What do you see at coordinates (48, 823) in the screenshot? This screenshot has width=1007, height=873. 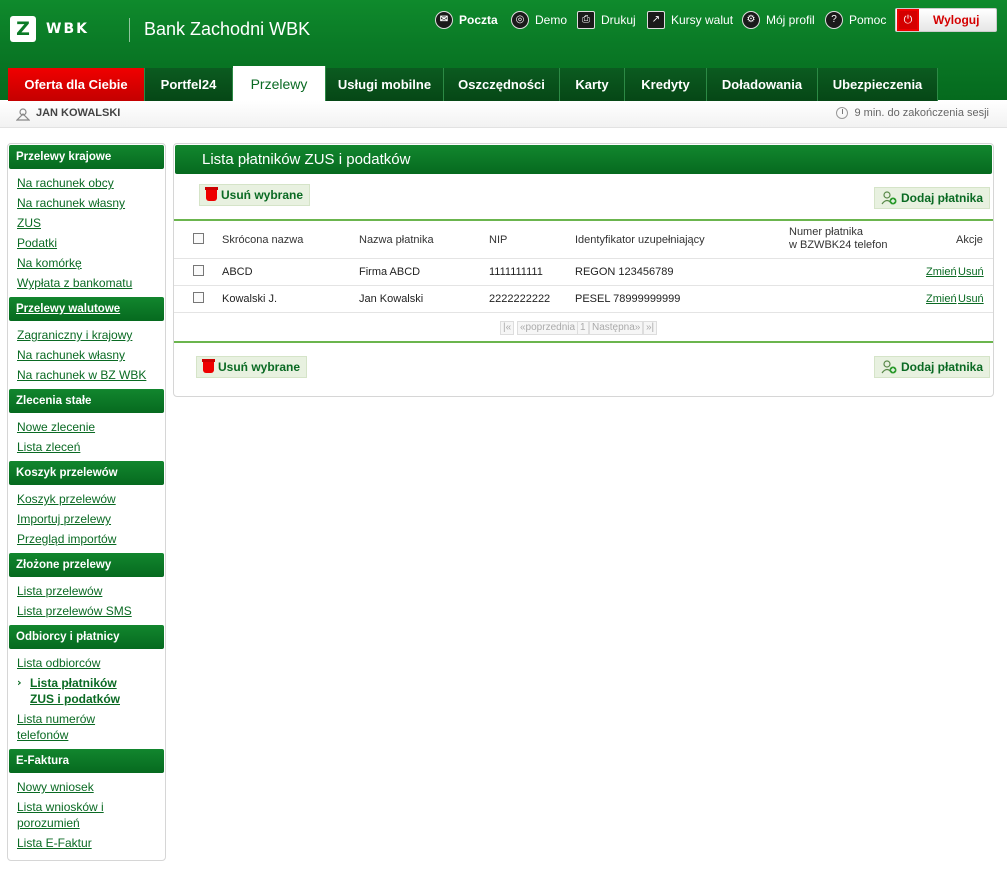 I see `sidebar-item-request-list-line2: porozumień` at bounding box center [48, 823].